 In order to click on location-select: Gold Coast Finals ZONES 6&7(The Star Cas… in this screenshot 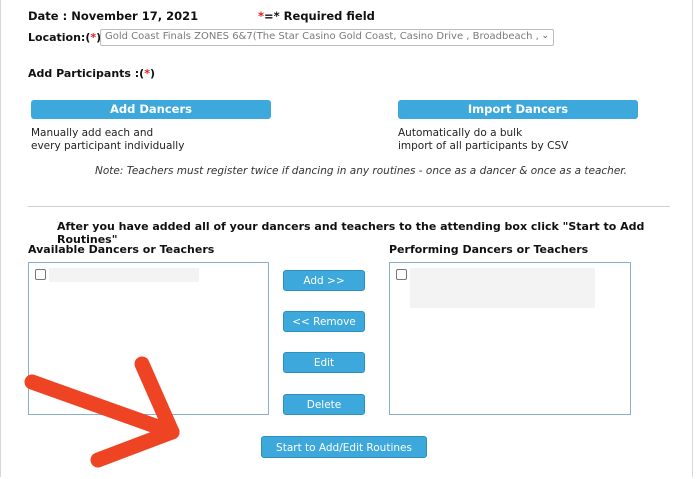, I will do `click(327, 37)`.